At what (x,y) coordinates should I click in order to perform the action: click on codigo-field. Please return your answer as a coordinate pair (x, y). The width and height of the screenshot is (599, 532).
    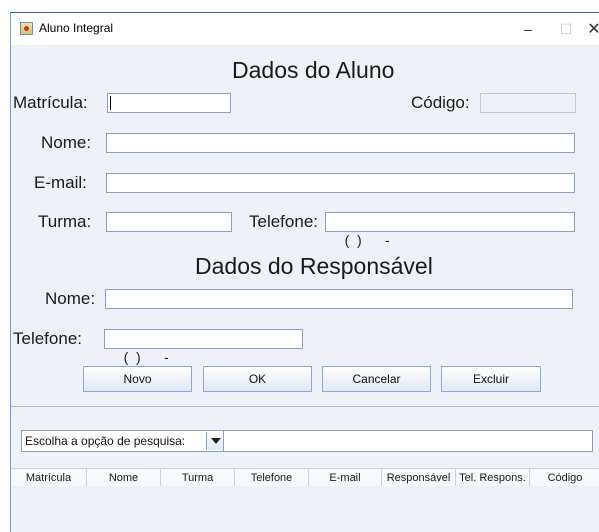
    Looking at the image, I should click on (528, 103).